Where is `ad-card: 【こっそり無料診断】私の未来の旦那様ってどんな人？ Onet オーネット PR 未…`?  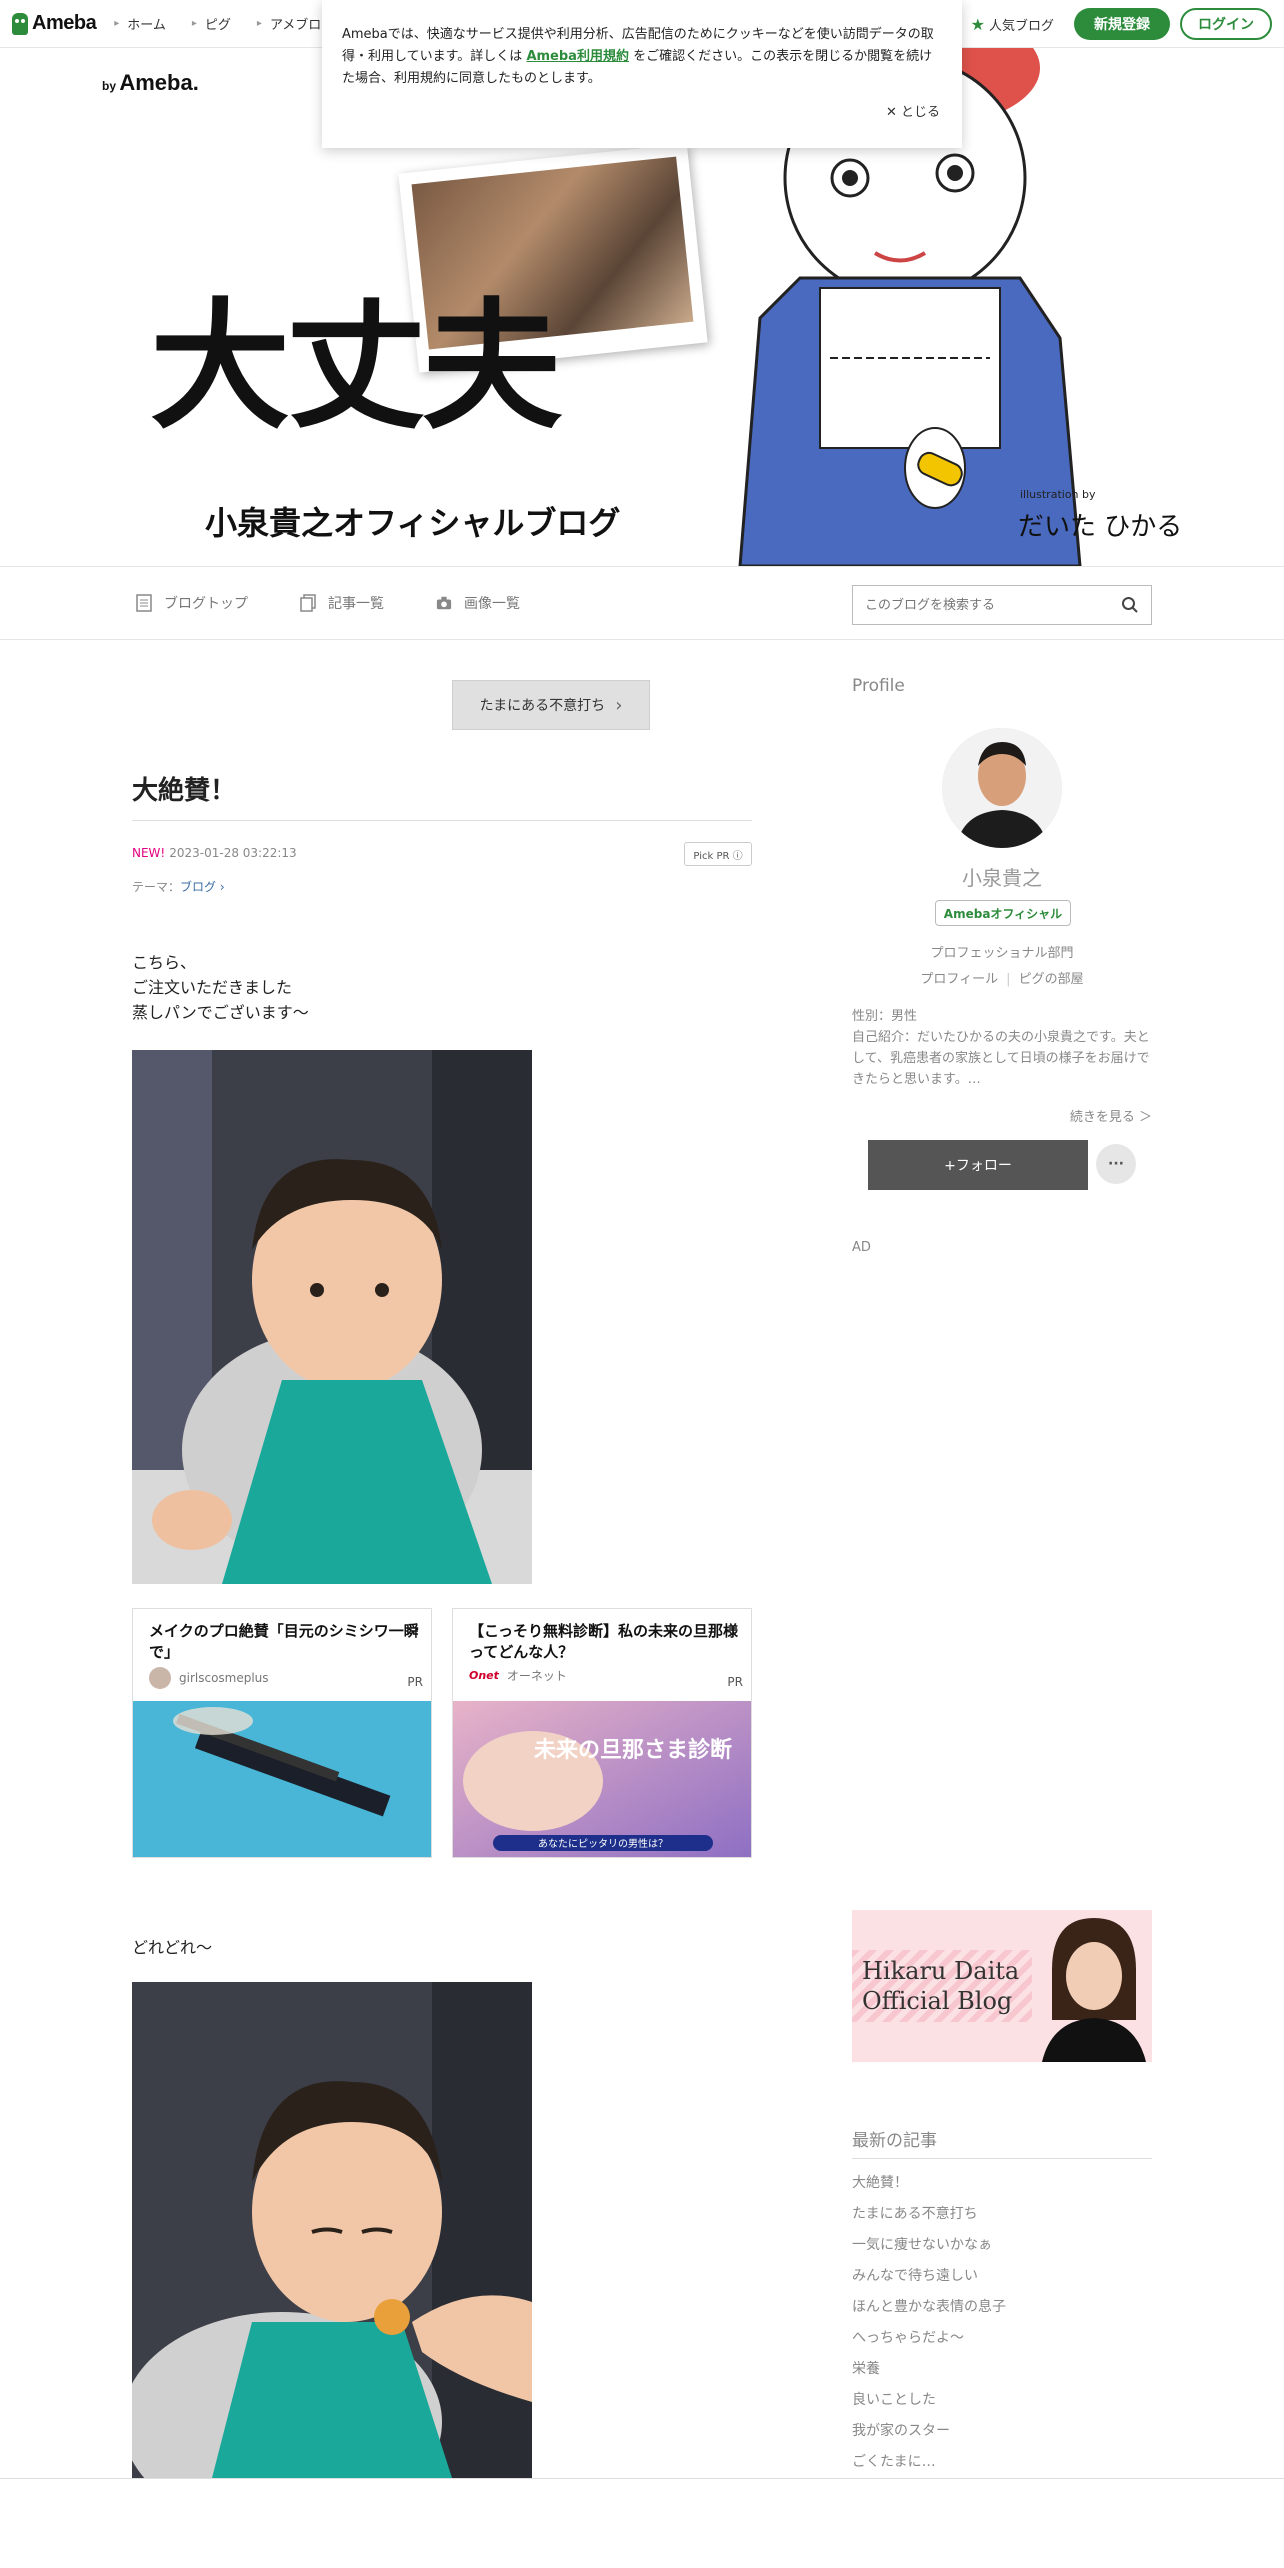 ad-card: 【こっそり無料診断】私の未来の旦那様ってどんな人？ Onet オーネット PR 未… is located at coordinates (602, 1733).